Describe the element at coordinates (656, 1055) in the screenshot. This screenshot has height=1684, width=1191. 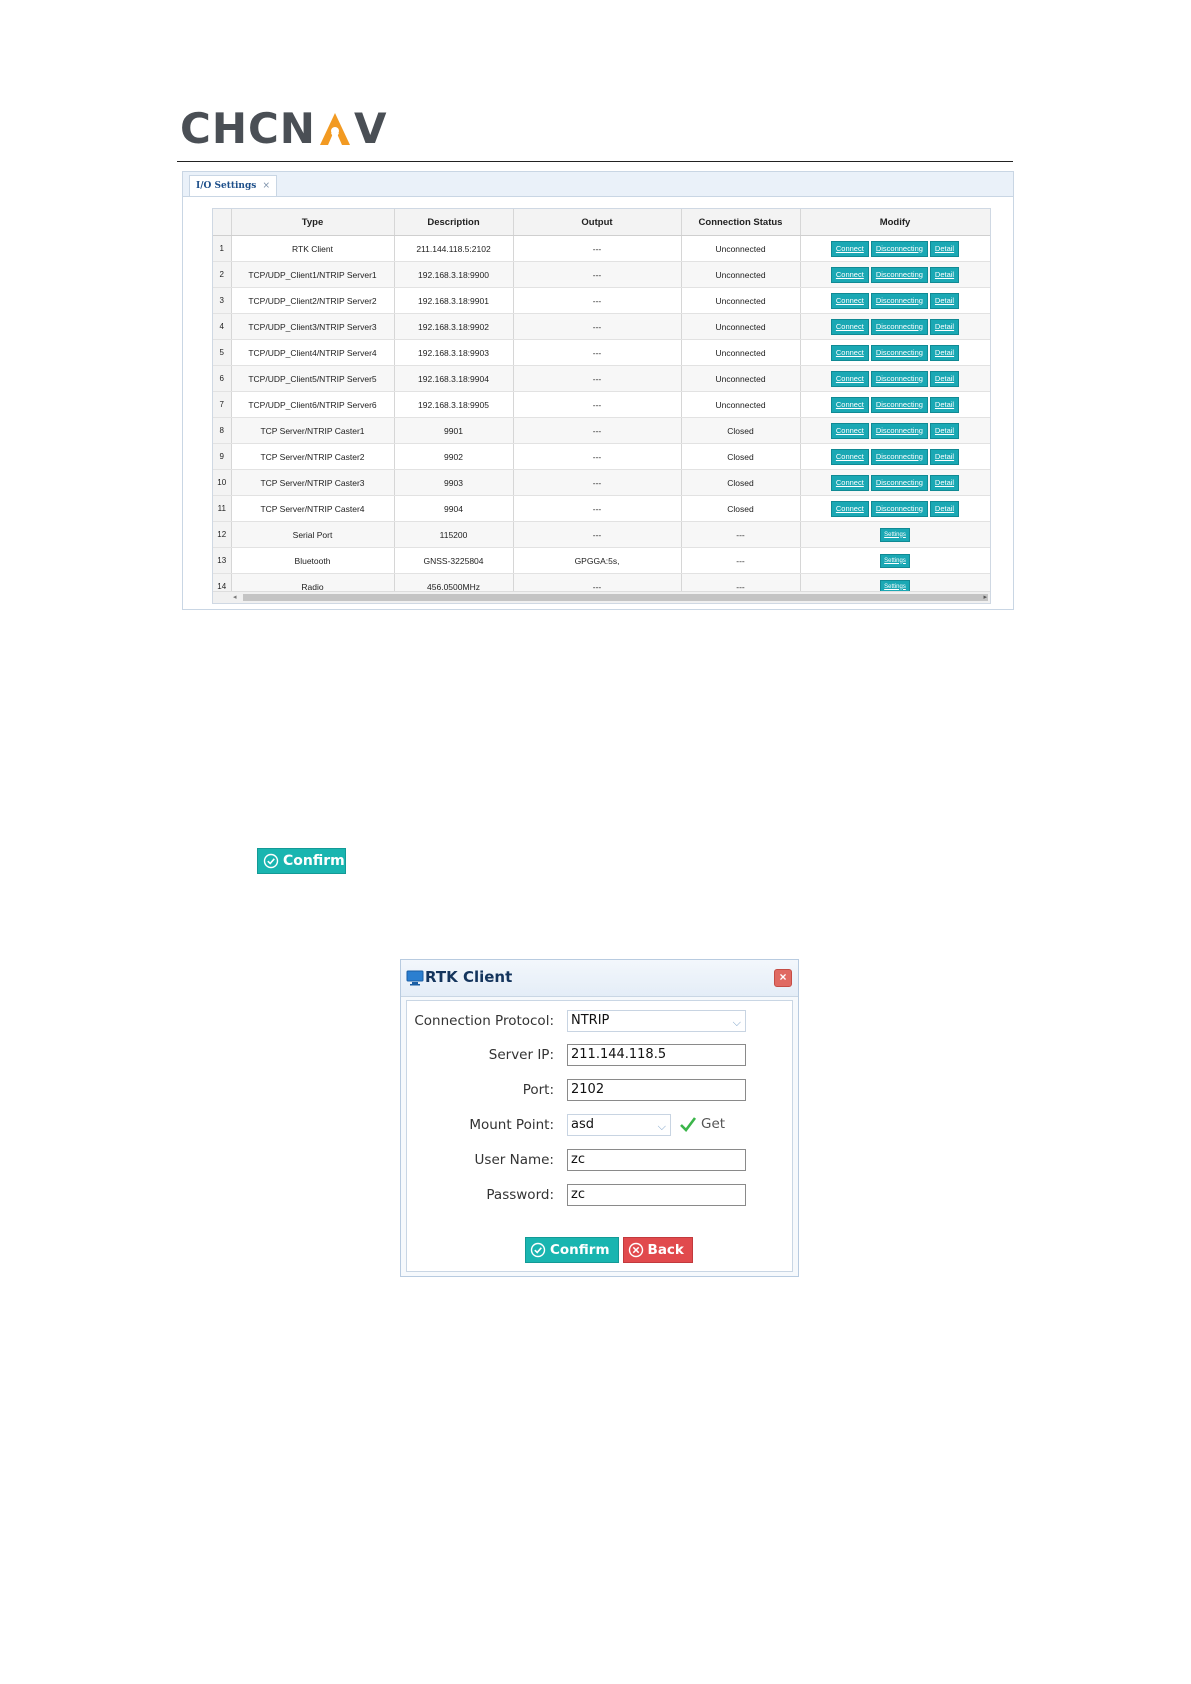
I see `server-ip-input: 211.144.118.5` at that location.